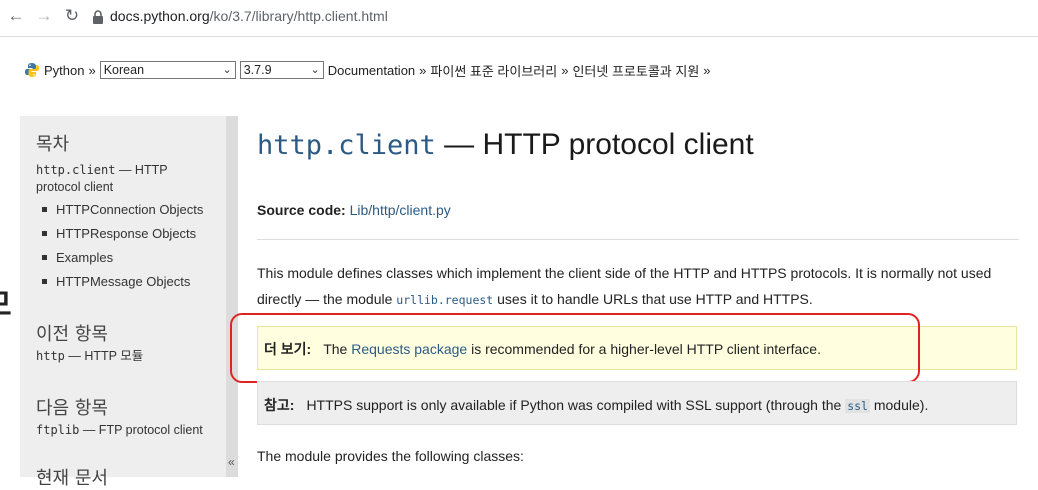 The height and width of the screenshot is (490, 1038). What do you see at coordinates (72, 408) in the screenshot?
I see `next-topic-heading: 다음 항목` at bounding box center [72, 408].